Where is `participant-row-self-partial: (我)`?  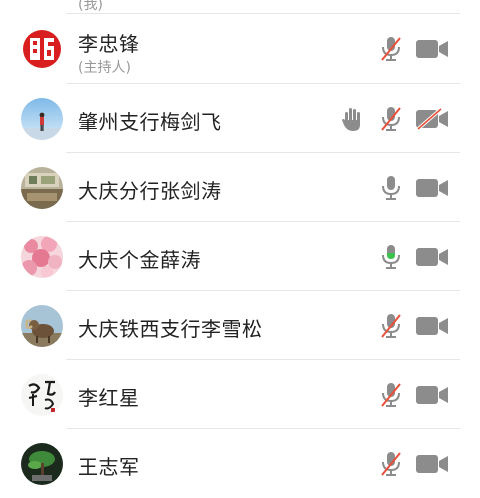
participant-row-self-partial: (我) is located at coordinates (240, 6).